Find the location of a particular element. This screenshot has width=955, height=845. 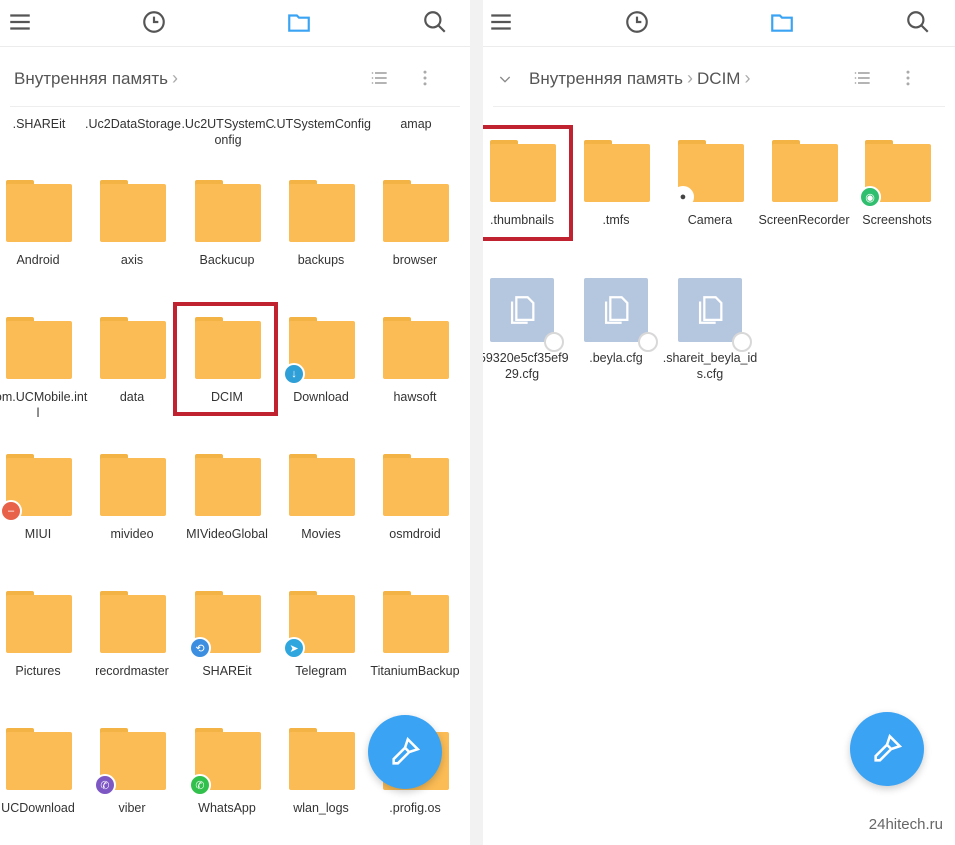

folder-label: com.UCMobile.intl is located at coordinates (44, 405).